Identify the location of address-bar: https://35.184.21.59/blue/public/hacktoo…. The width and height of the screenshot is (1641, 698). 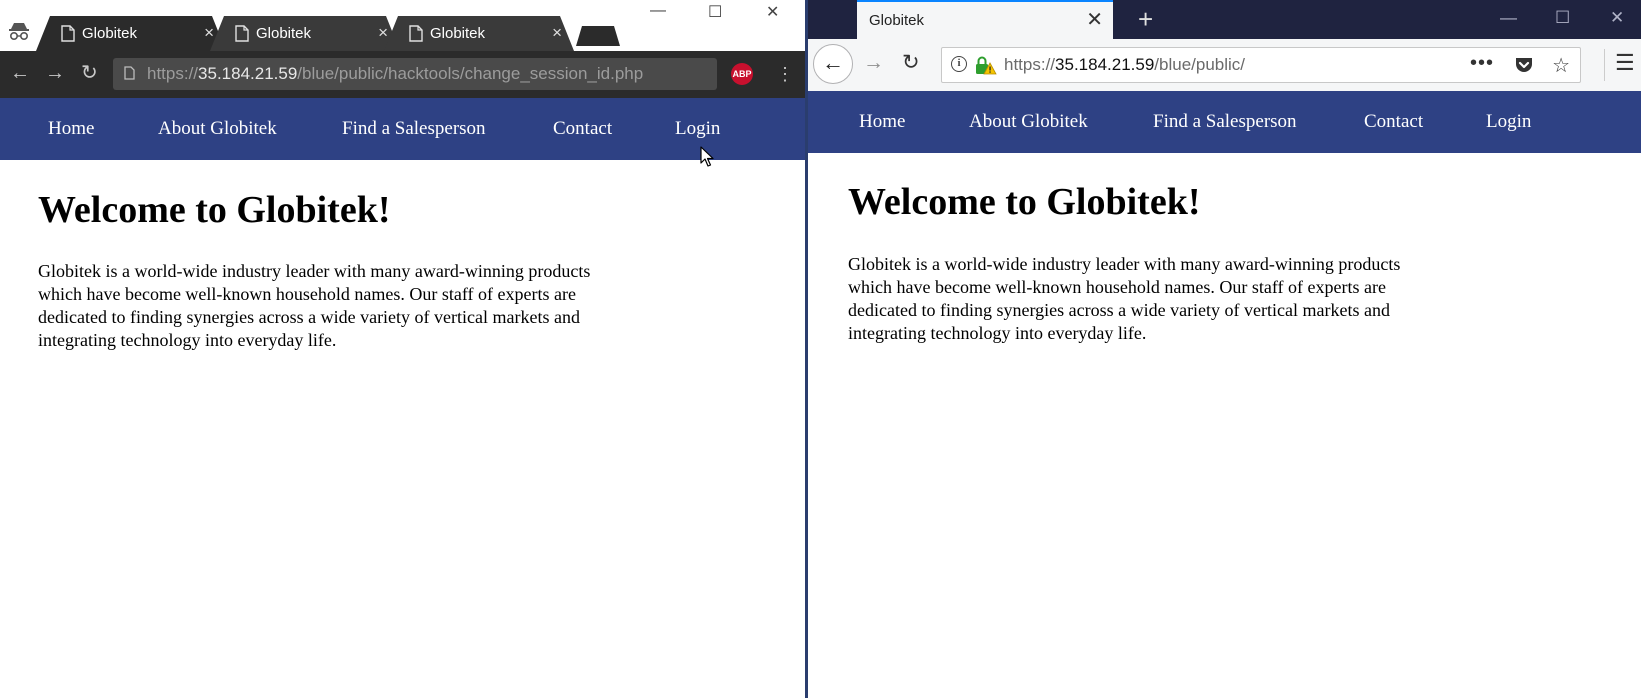
(415, 74).